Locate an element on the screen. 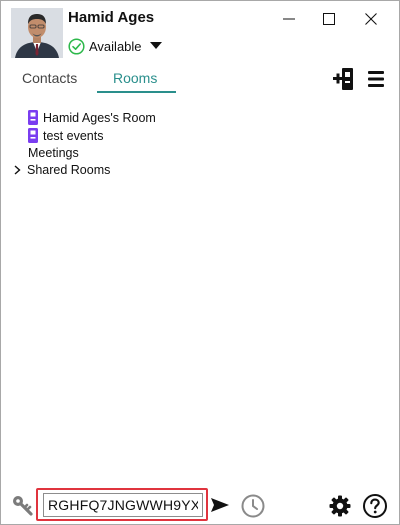  maximize-button is located at coordinates (329, 19).